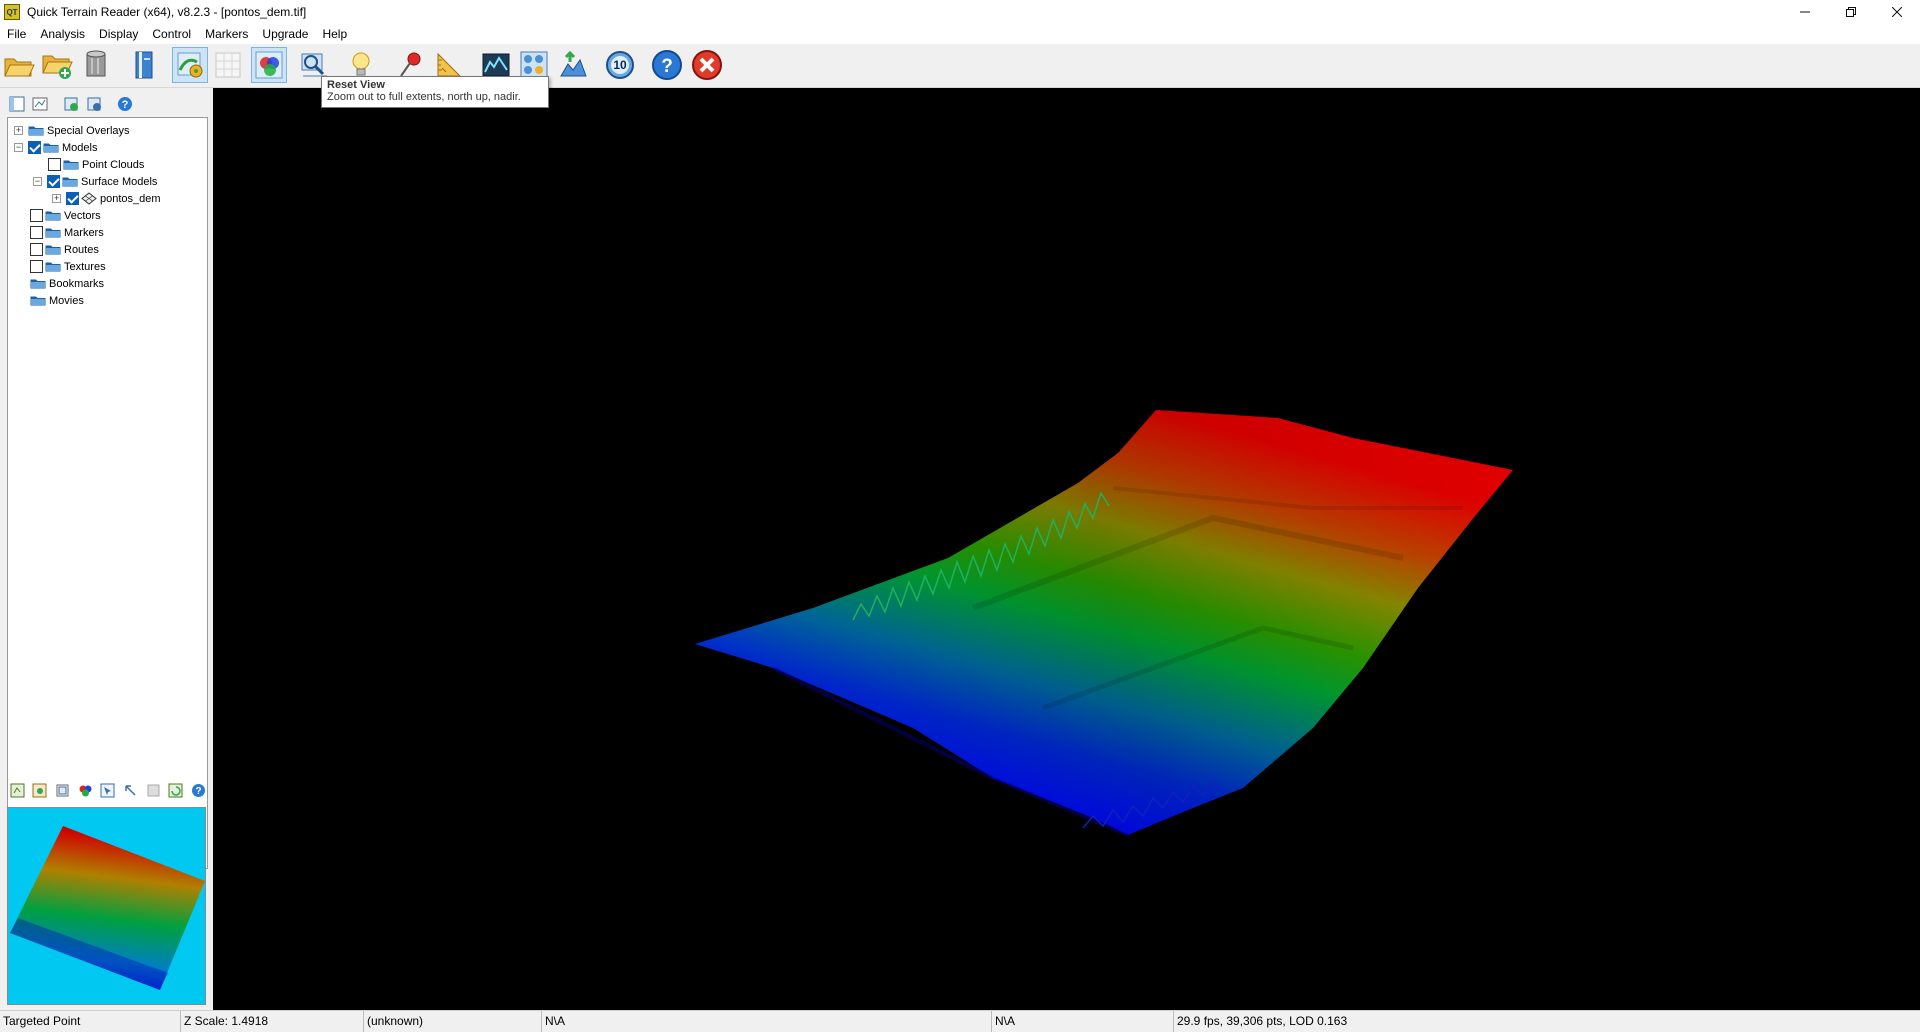  What do you see at coordinates (90, 1021) in the screenshot?
I see `status-targeted-point: Targeted Point` at bounding box center [90, 1021].